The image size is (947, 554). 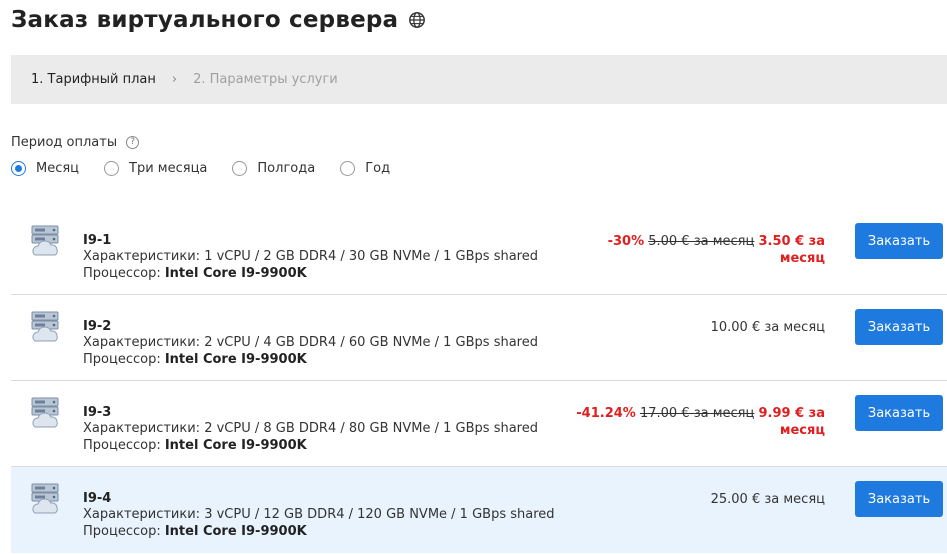 I want to click on radio-half-year: Полгода, so click(x=273, y=168).